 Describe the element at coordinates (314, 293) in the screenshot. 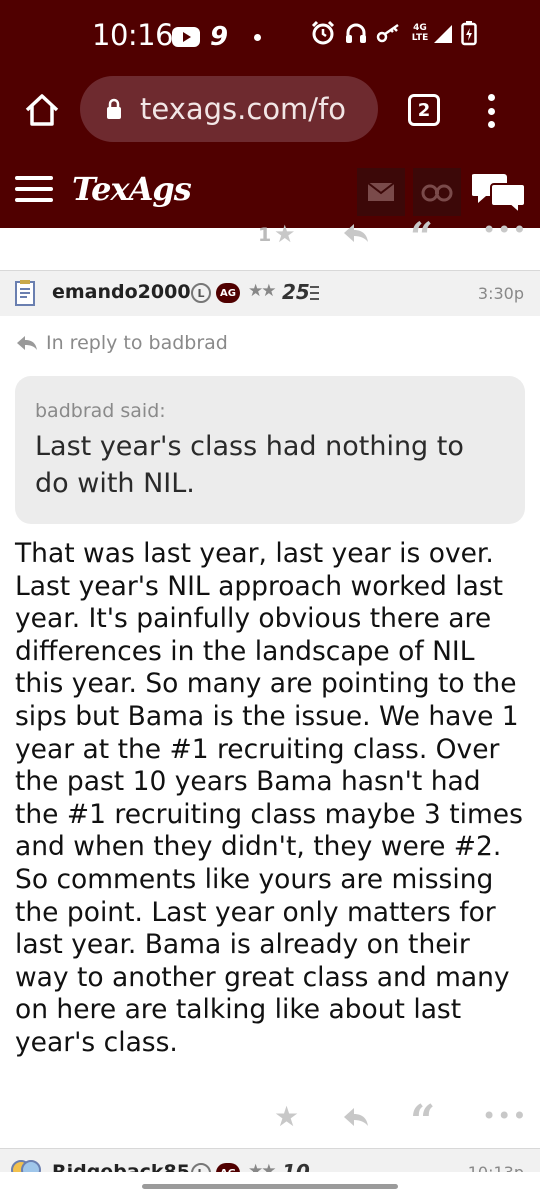

I see `rank-bars-icon` at that location.